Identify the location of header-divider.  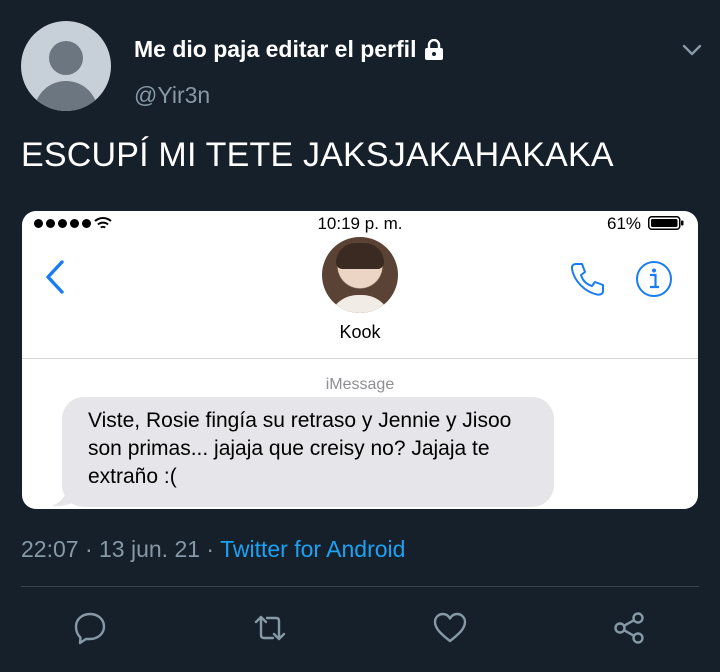
(360, 358).